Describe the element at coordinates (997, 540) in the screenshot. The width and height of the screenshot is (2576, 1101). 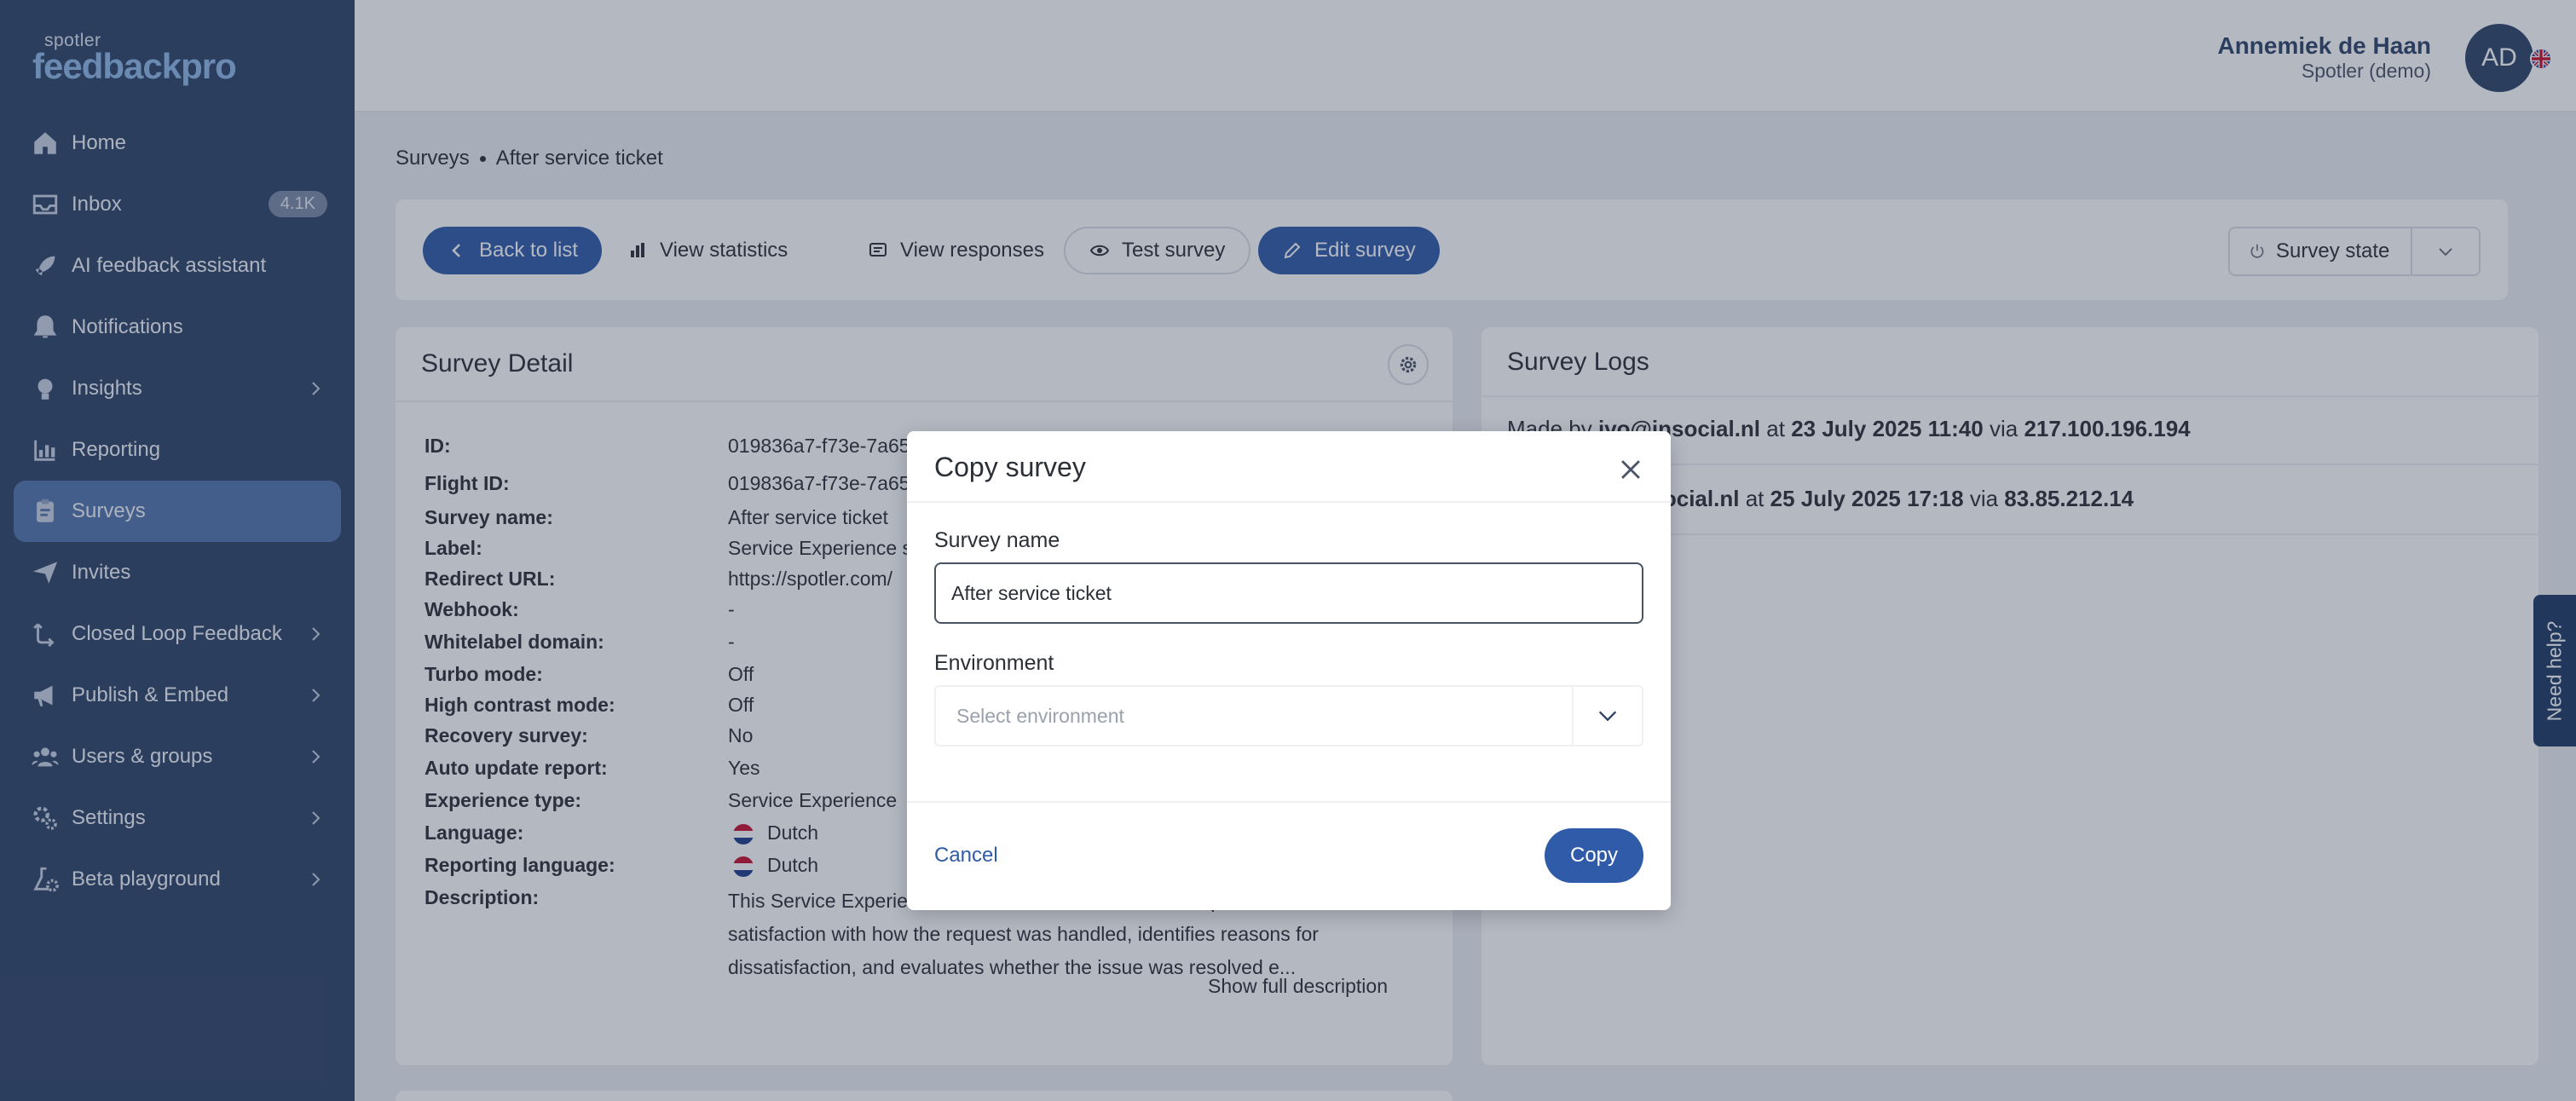
I see `survey-name-label: Survey name` at that location.